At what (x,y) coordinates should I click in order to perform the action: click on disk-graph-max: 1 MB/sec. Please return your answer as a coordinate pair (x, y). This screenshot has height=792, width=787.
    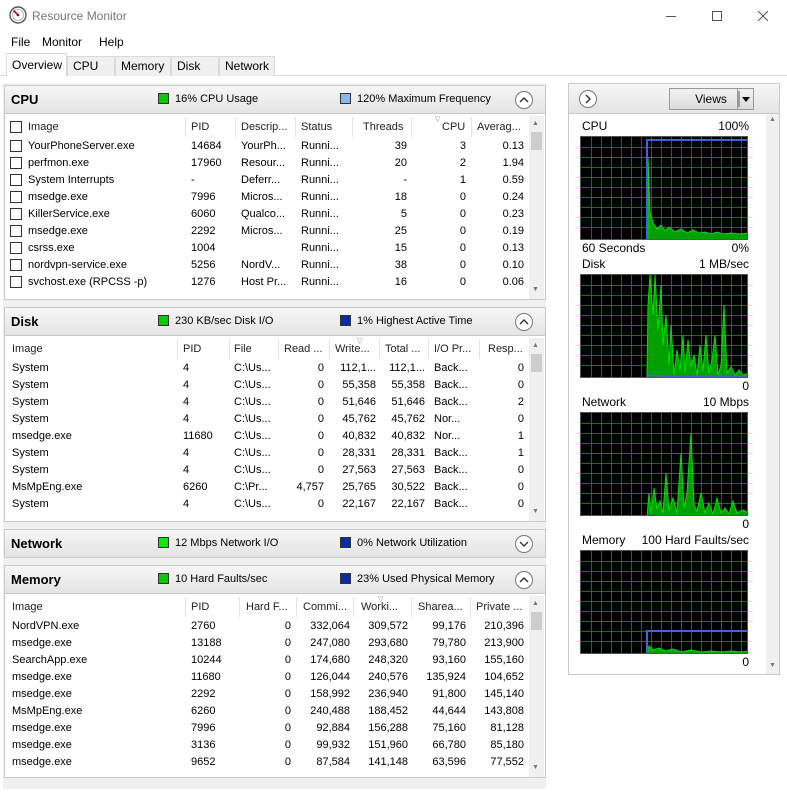
    Looking at the image, I should click on (723, 264).